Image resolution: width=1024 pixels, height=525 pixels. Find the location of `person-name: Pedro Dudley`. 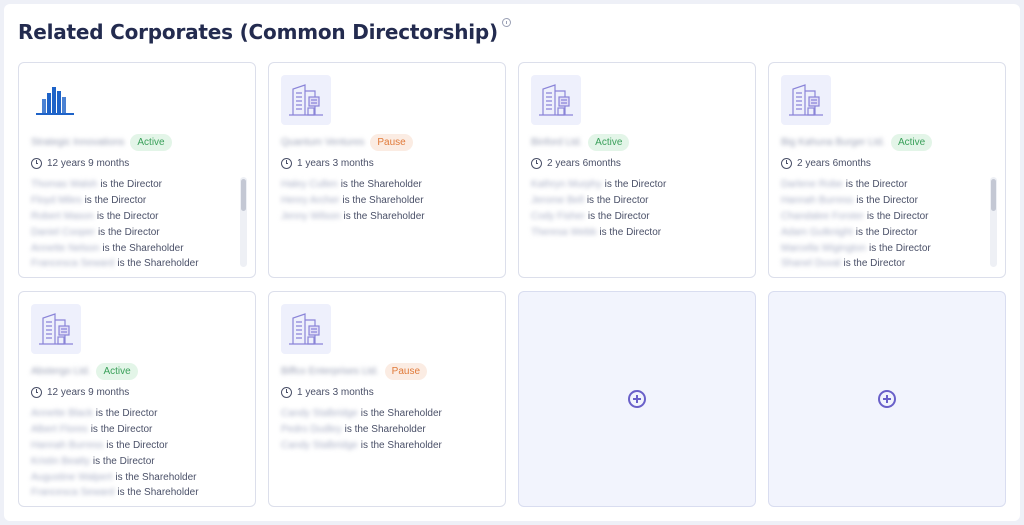

person-name: Pedro Dudley is located at coordinates (311, 429).